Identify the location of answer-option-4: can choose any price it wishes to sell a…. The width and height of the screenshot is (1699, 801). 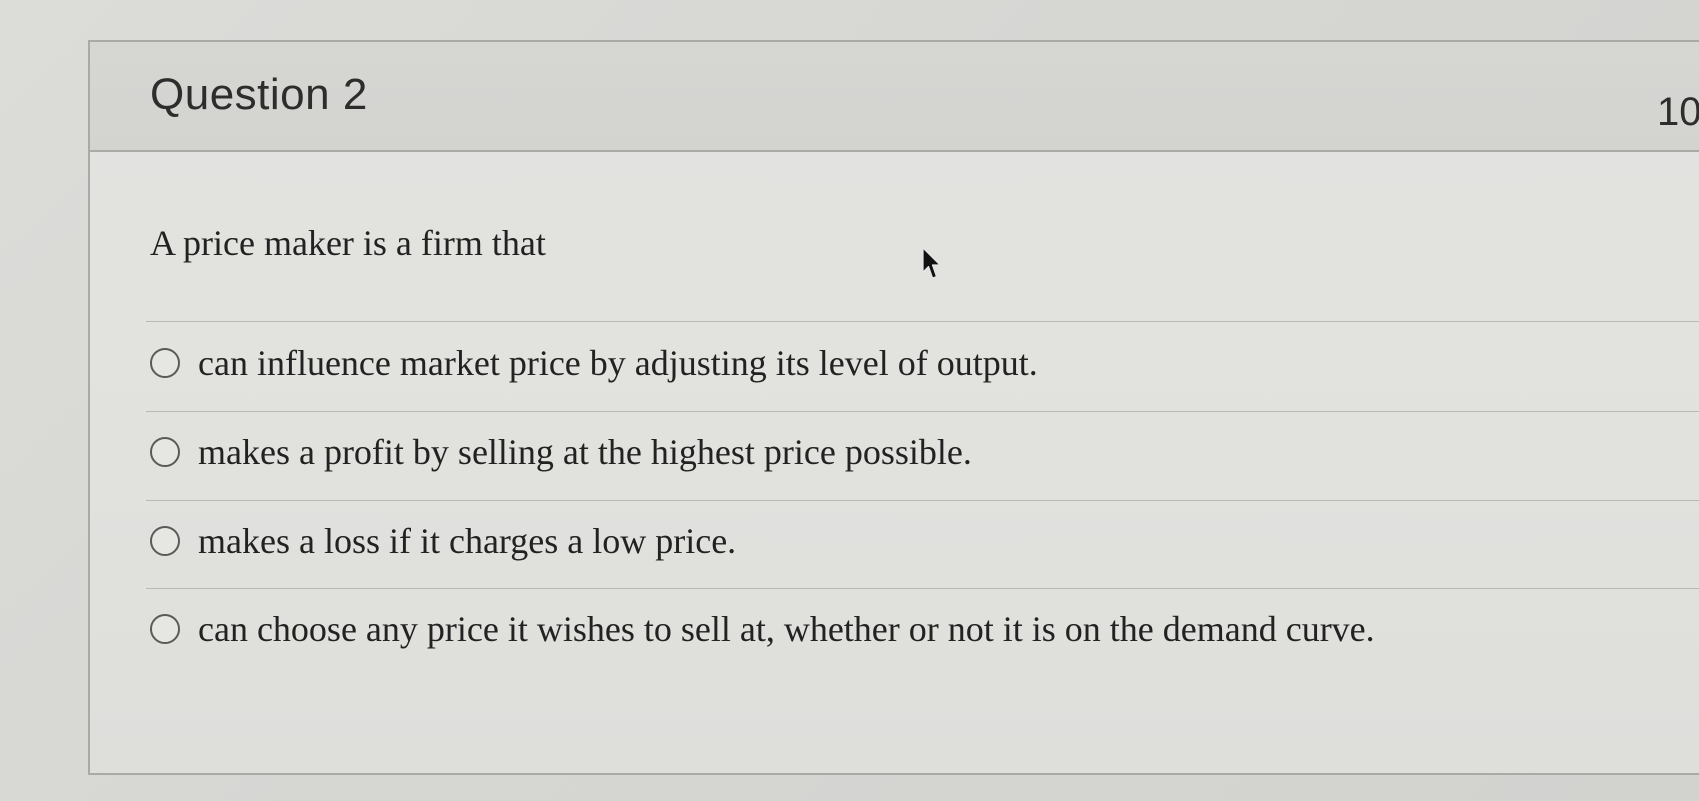
(762, 629).